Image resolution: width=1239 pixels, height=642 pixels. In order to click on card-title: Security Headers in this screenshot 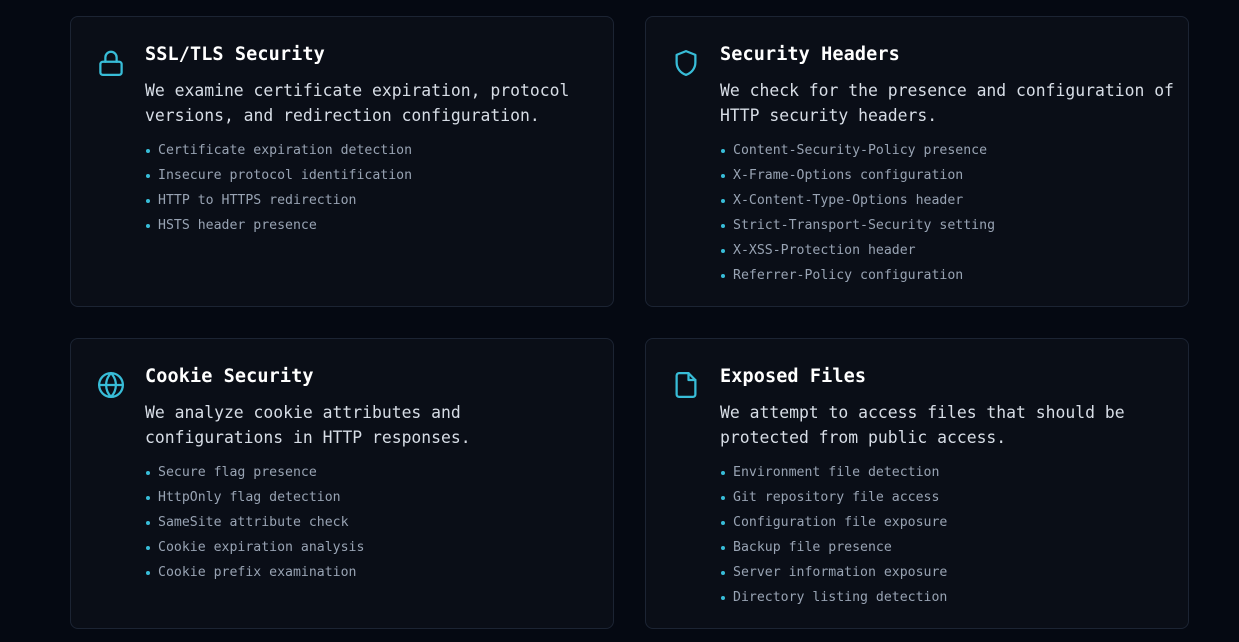, I will do `click(810, 54)`.